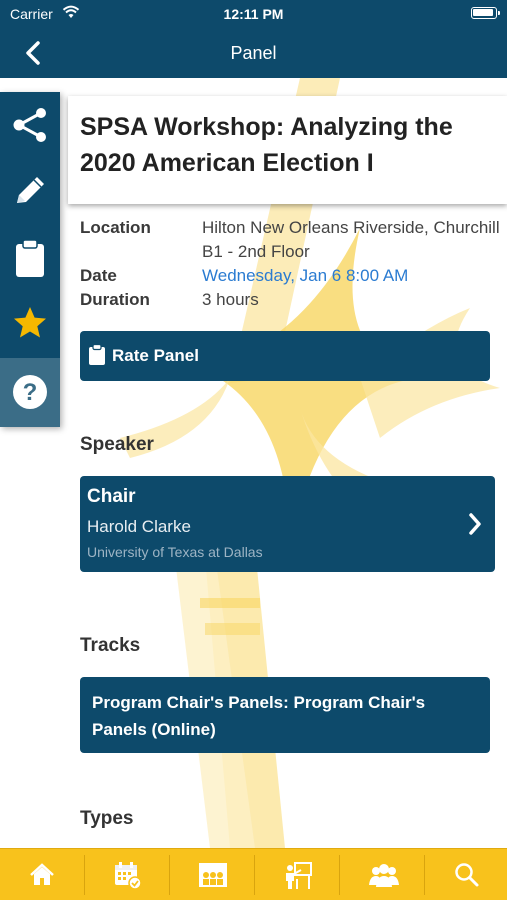  Describe the element at coordinates (111, 496) in the screenshot. I see `speaker-role: Chair` at that location.